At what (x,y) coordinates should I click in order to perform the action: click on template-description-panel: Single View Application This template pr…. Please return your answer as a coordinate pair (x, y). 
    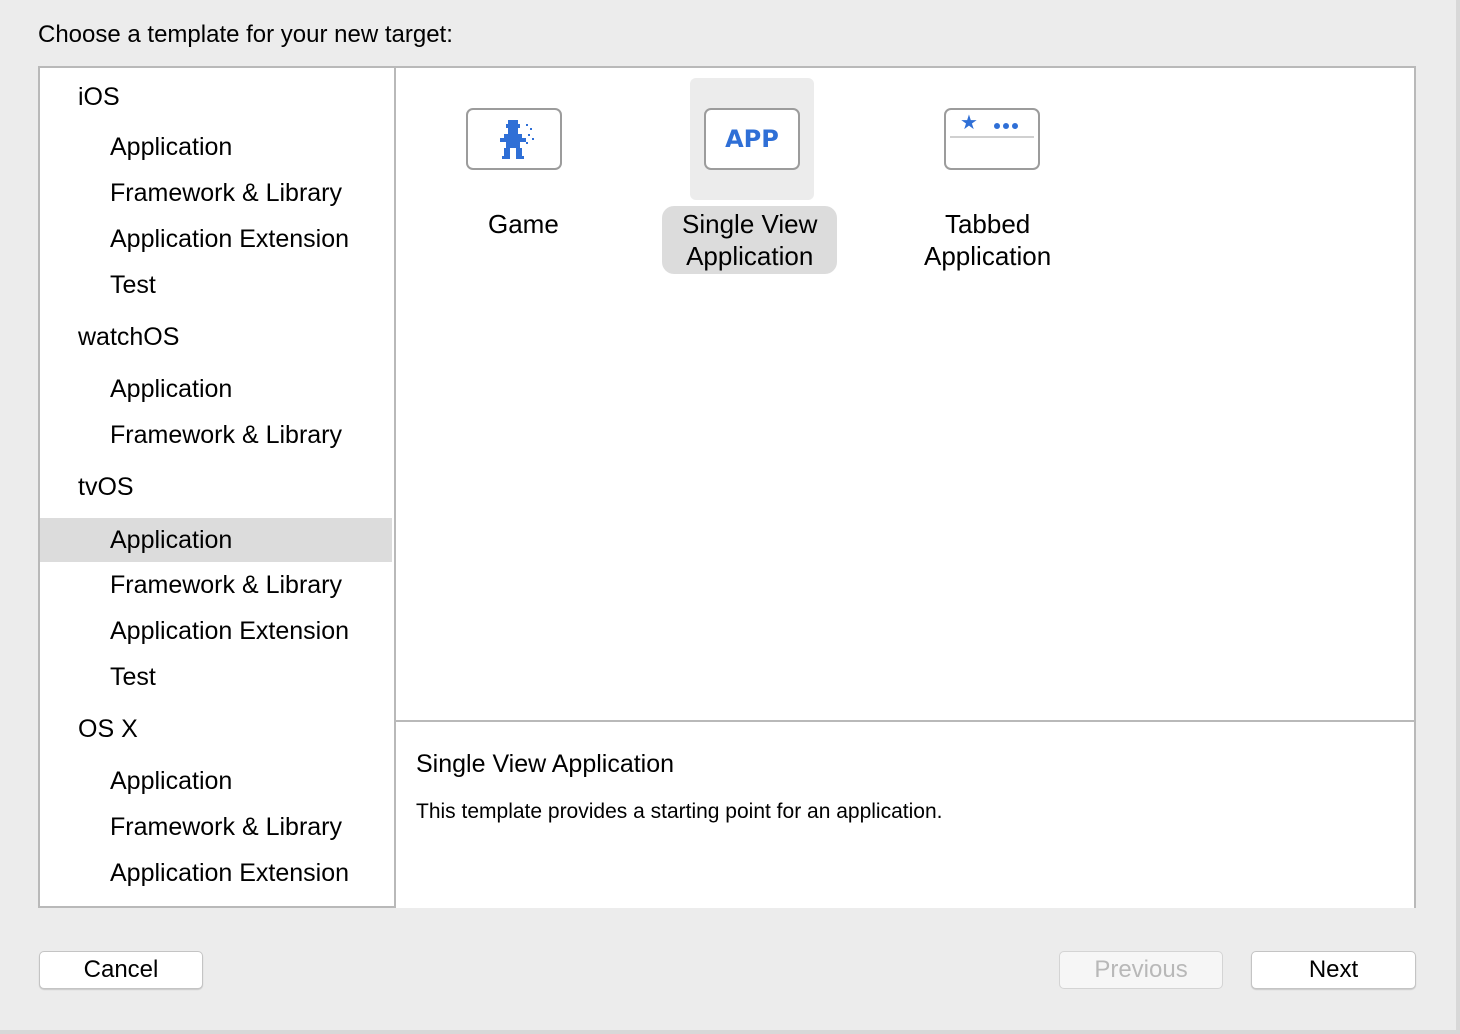
    Looking at the image, I should click on (905, 814).